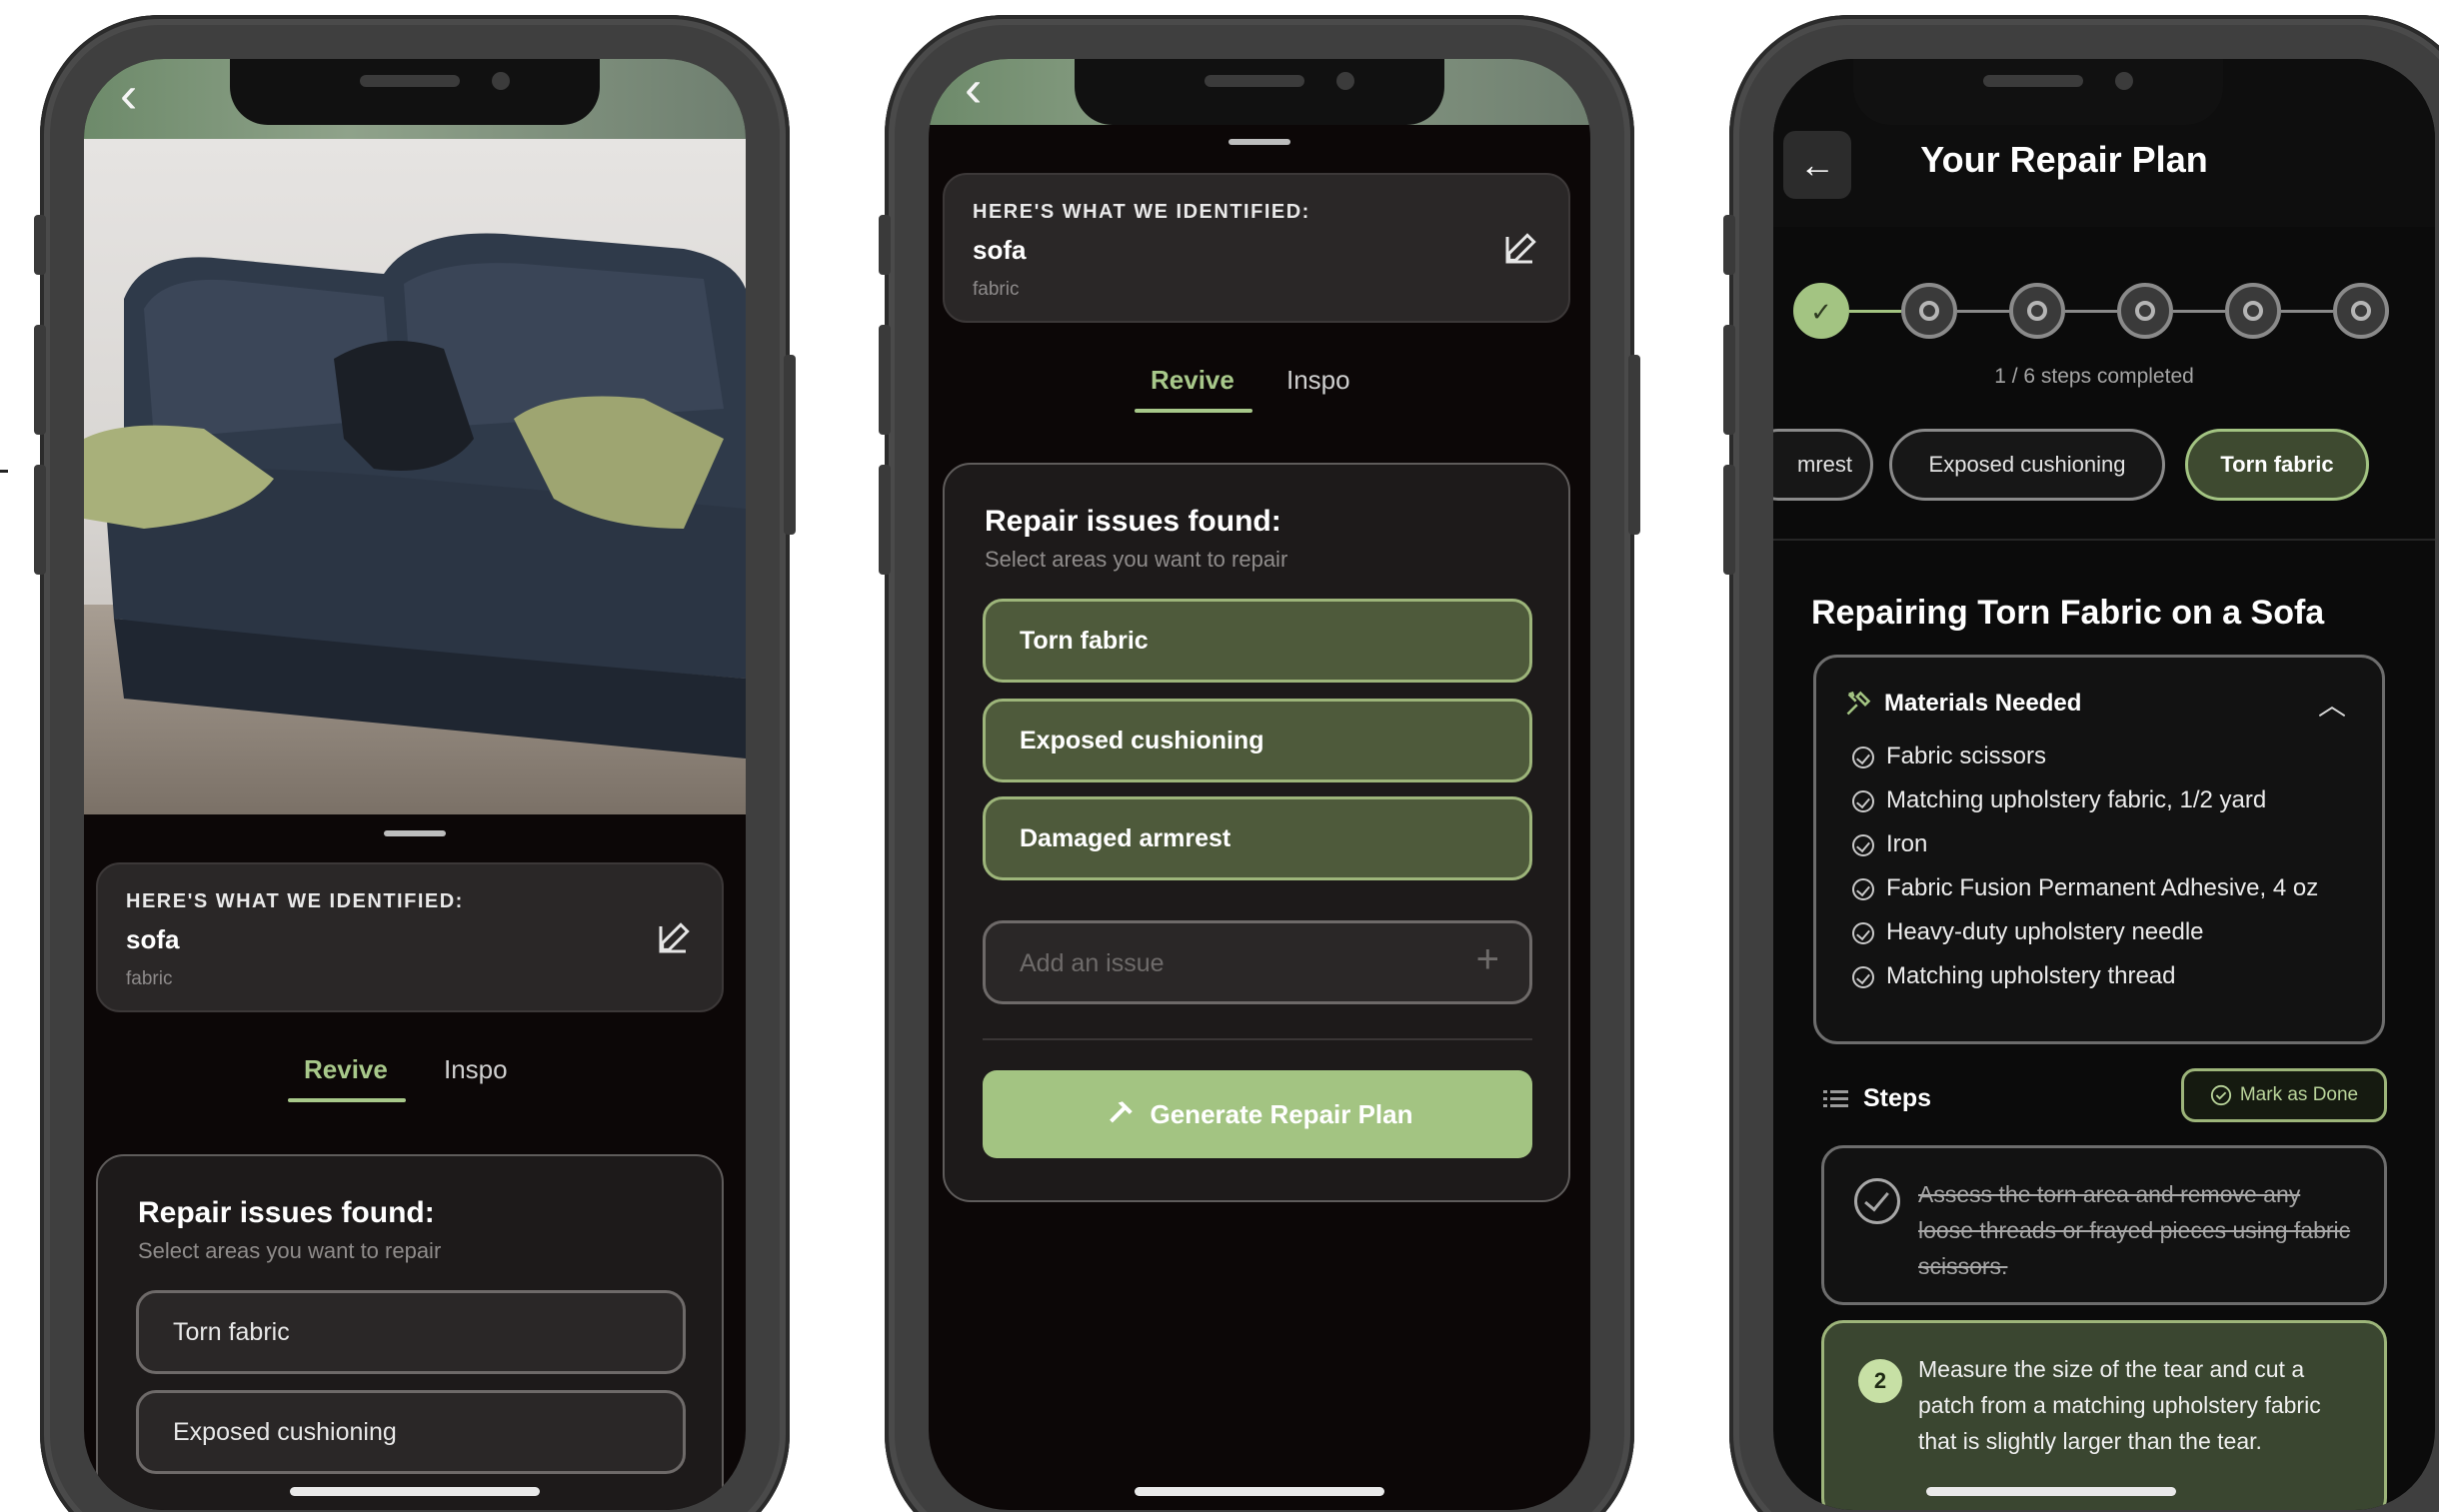  What do you see at coordinates (2277, 465) in the screenshot?
I see `chip-torn-fabric: Torn fabric` at bounding box center [2277, 465].